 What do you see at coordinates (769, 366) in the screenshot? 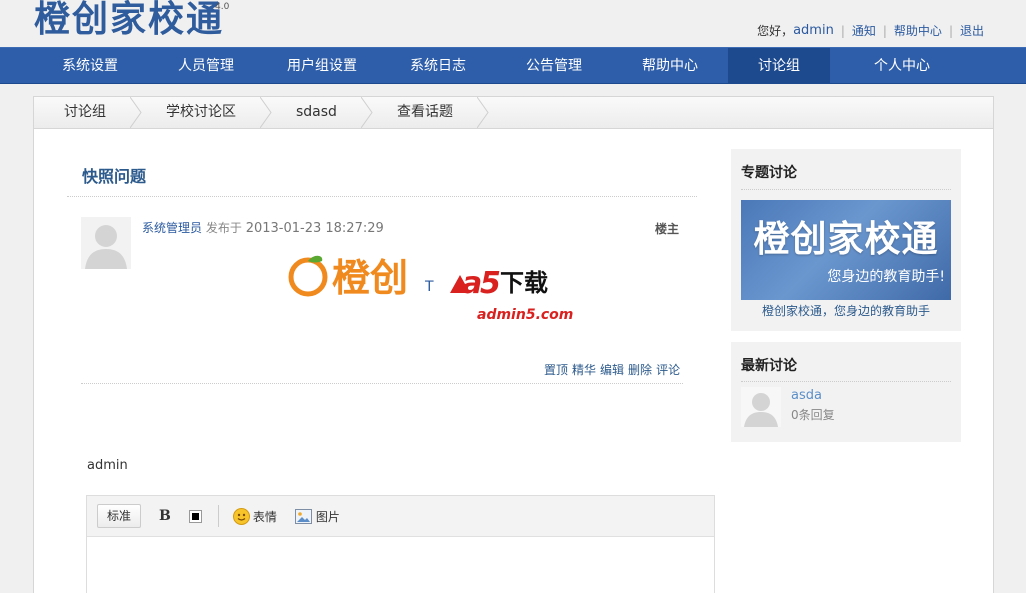
I see `latest-title: 最新讨论` at bounding box center [769, 366].